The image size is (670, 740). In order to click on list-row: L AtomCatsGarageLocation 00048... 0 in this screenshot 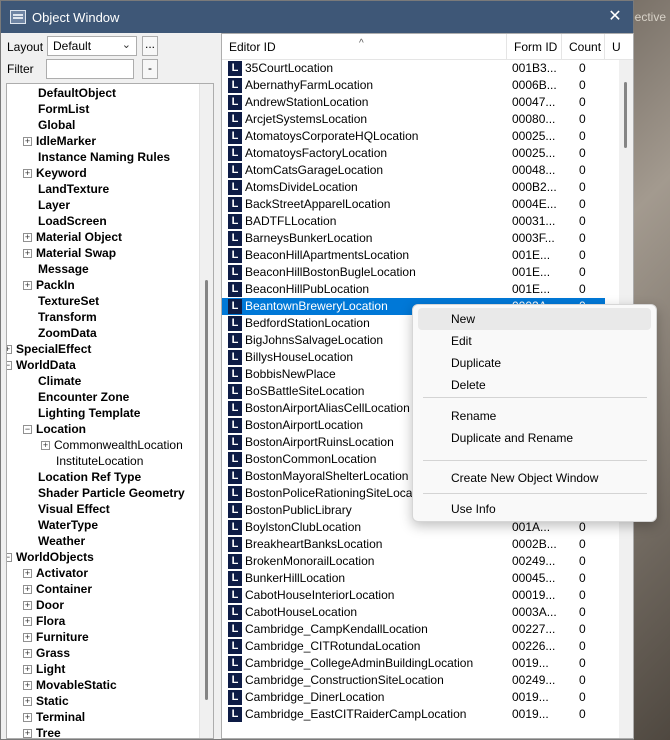, I will do `click(413, 170)`.